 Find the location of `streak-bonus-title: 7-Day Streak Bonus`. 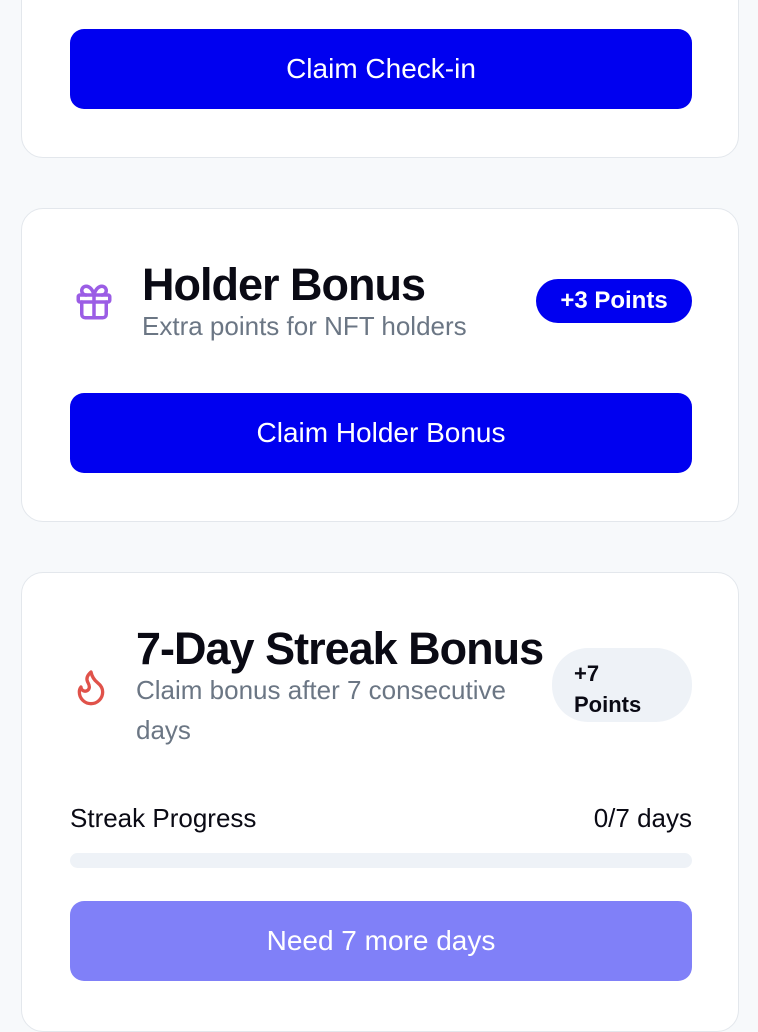

streak-bonus-title: 7-Day Streak Bonus is located at coordinates (340, 648).